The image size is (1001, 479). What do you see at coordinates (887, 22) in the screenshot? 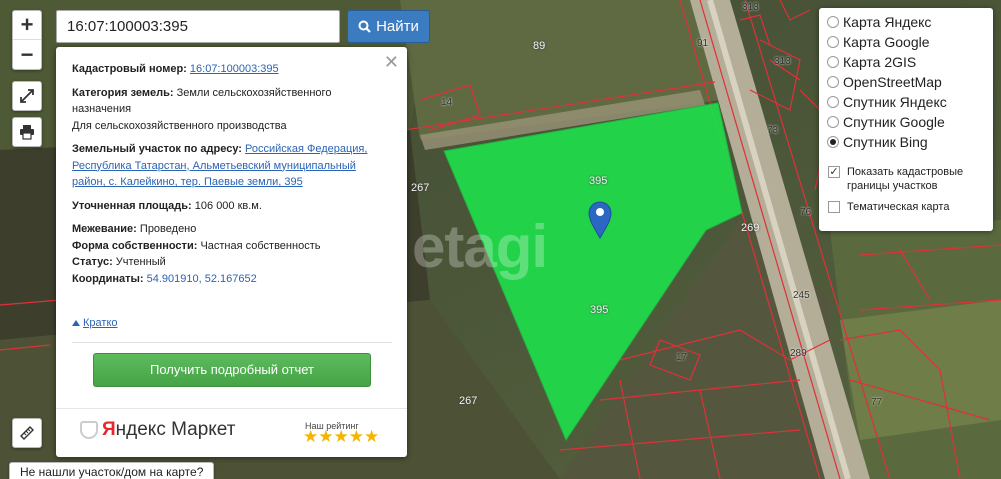
I see `layer-label: Карта Яндекс` at bounding box center [887, 22].